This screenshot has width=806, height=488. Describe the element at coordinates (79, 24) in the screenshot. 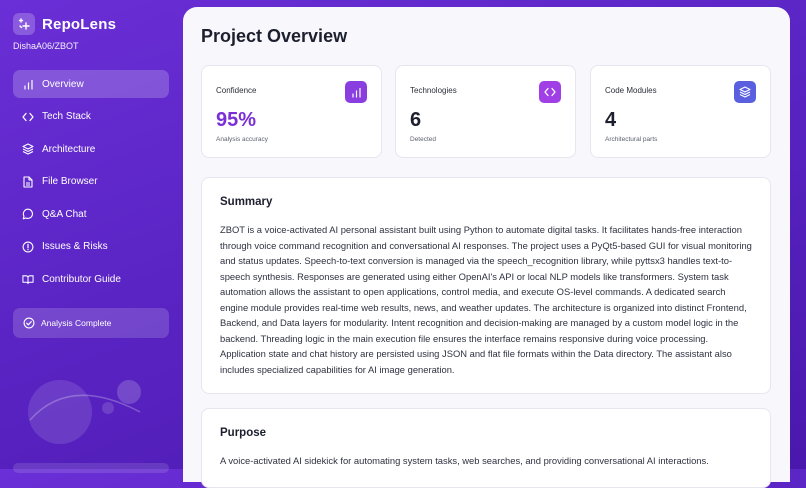

I see `brand-name: RepoLens` at that location.